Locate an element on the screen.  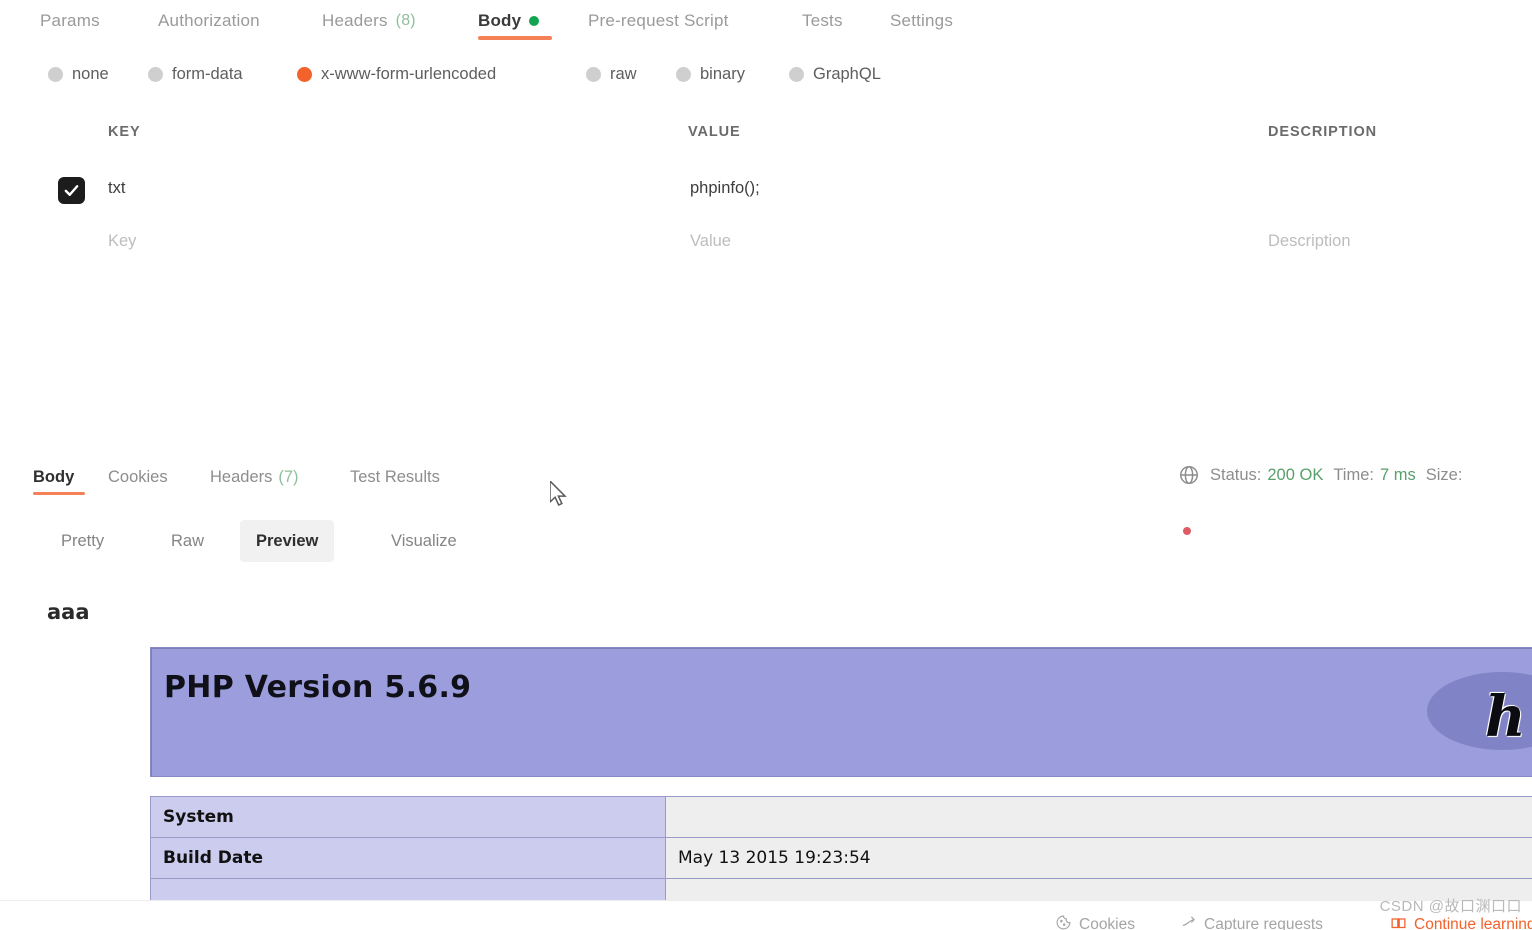
view-tab-preview: Preview is located at coordinates (287, 541).